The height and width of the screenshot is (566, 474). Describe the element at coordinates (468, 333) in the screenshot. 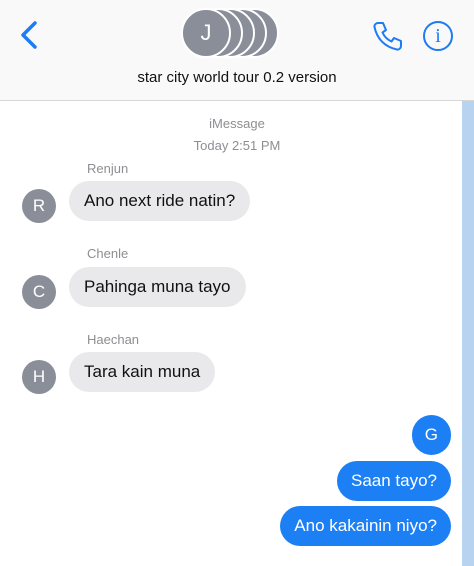

I see `scrollbar` at that location.